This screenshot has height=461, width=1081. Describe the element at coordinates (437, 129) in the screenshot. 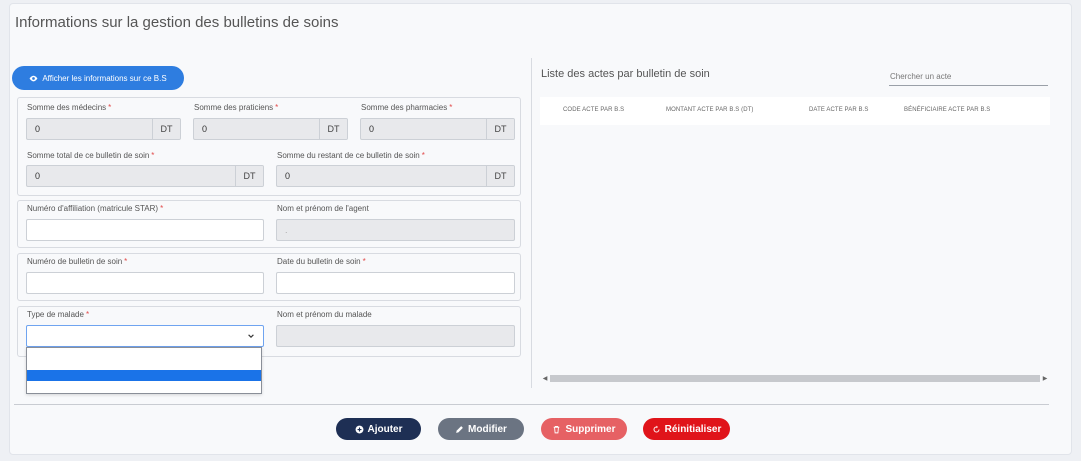

I see `pharmacies-field: 0 DT` at that location.